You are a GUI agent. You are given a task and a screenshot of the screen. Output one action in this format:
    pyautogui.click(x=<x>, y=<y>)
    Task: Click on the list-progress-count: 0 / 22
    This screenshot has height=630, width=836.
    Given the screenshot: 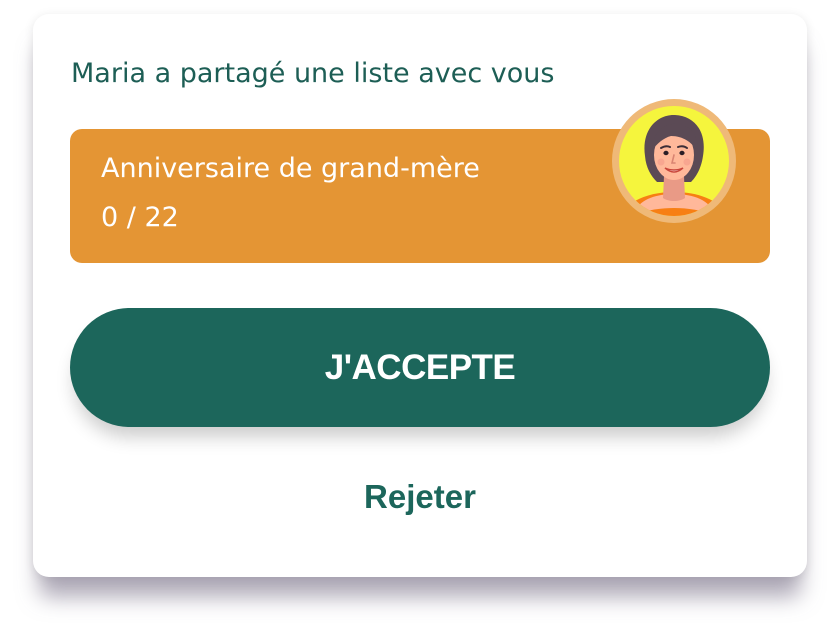 What is the action you would take?
    pyautogui.click(x=140, y=217)
    